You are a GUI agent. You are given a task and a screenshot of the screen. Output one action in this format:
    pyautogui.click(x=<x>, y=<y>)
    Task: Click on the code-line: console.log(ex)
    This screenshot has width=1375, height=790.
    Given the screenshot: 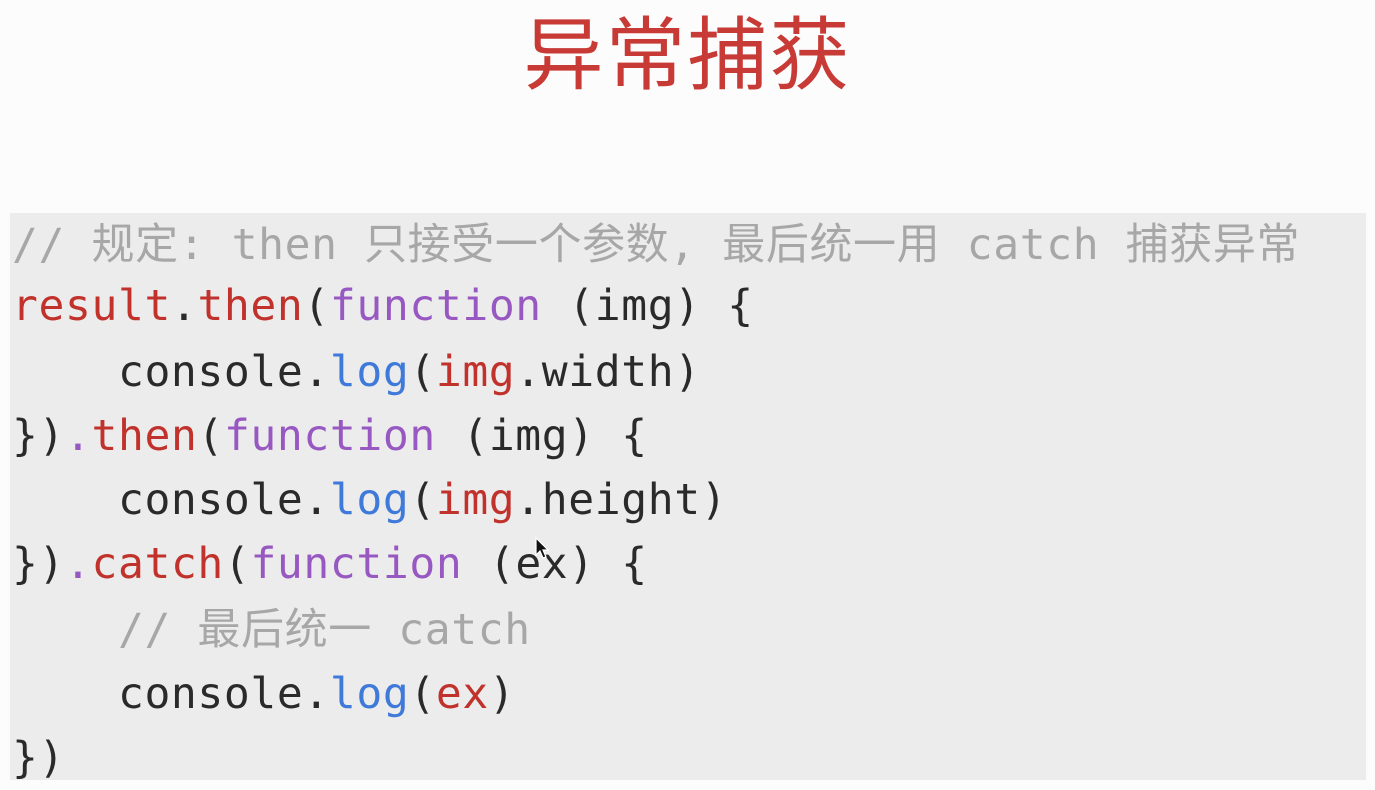 What is the action you would take?
    pyautogui.click(x=263, y=694)
    